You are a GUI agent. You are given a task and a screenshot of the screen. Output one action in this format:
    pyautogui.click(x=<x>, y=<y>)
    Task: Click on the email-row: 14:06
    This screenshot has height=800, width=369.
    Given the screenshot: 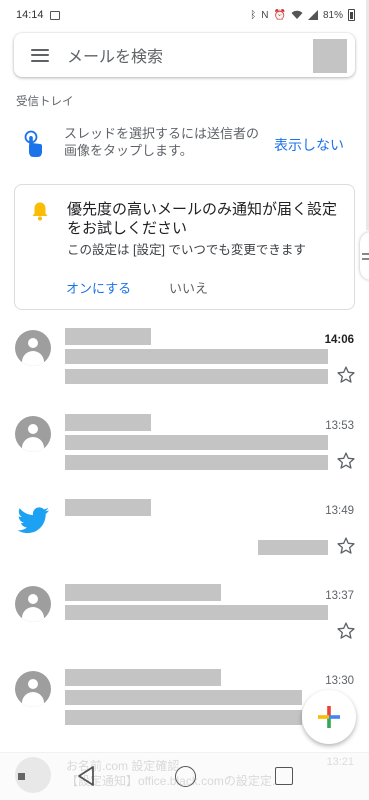 What is the action you would take?
    pyautogui.click(x=184, y=371)
    